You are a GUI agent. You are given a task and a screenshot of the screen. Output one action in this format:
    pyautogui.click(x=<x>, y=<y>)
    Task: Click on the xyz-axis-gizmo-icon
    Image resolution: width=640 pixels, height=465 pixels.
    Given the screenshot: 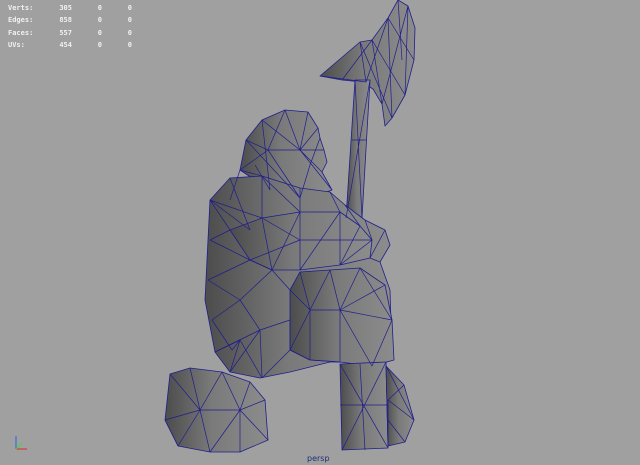 What is the action you would take?
    pyautogui.click(x=21, y=443)
    